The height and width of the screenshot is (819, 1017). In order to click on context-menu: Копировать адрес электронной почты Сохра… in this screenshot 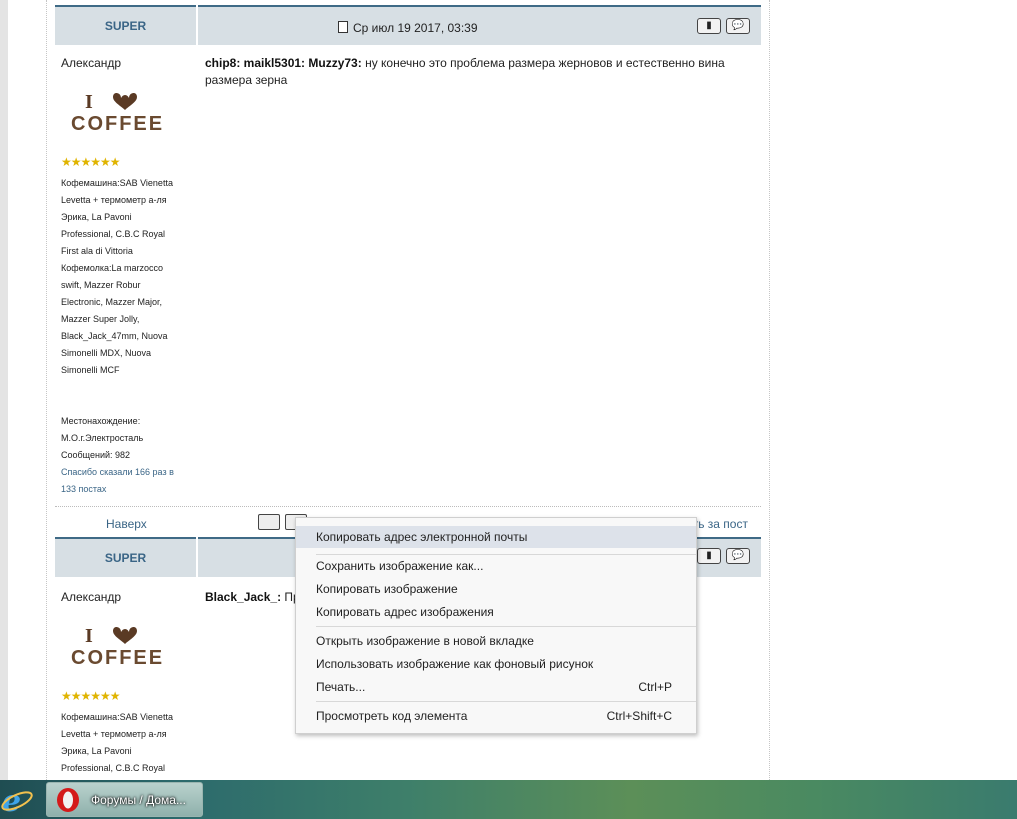, I will do `click(496, 625)`.